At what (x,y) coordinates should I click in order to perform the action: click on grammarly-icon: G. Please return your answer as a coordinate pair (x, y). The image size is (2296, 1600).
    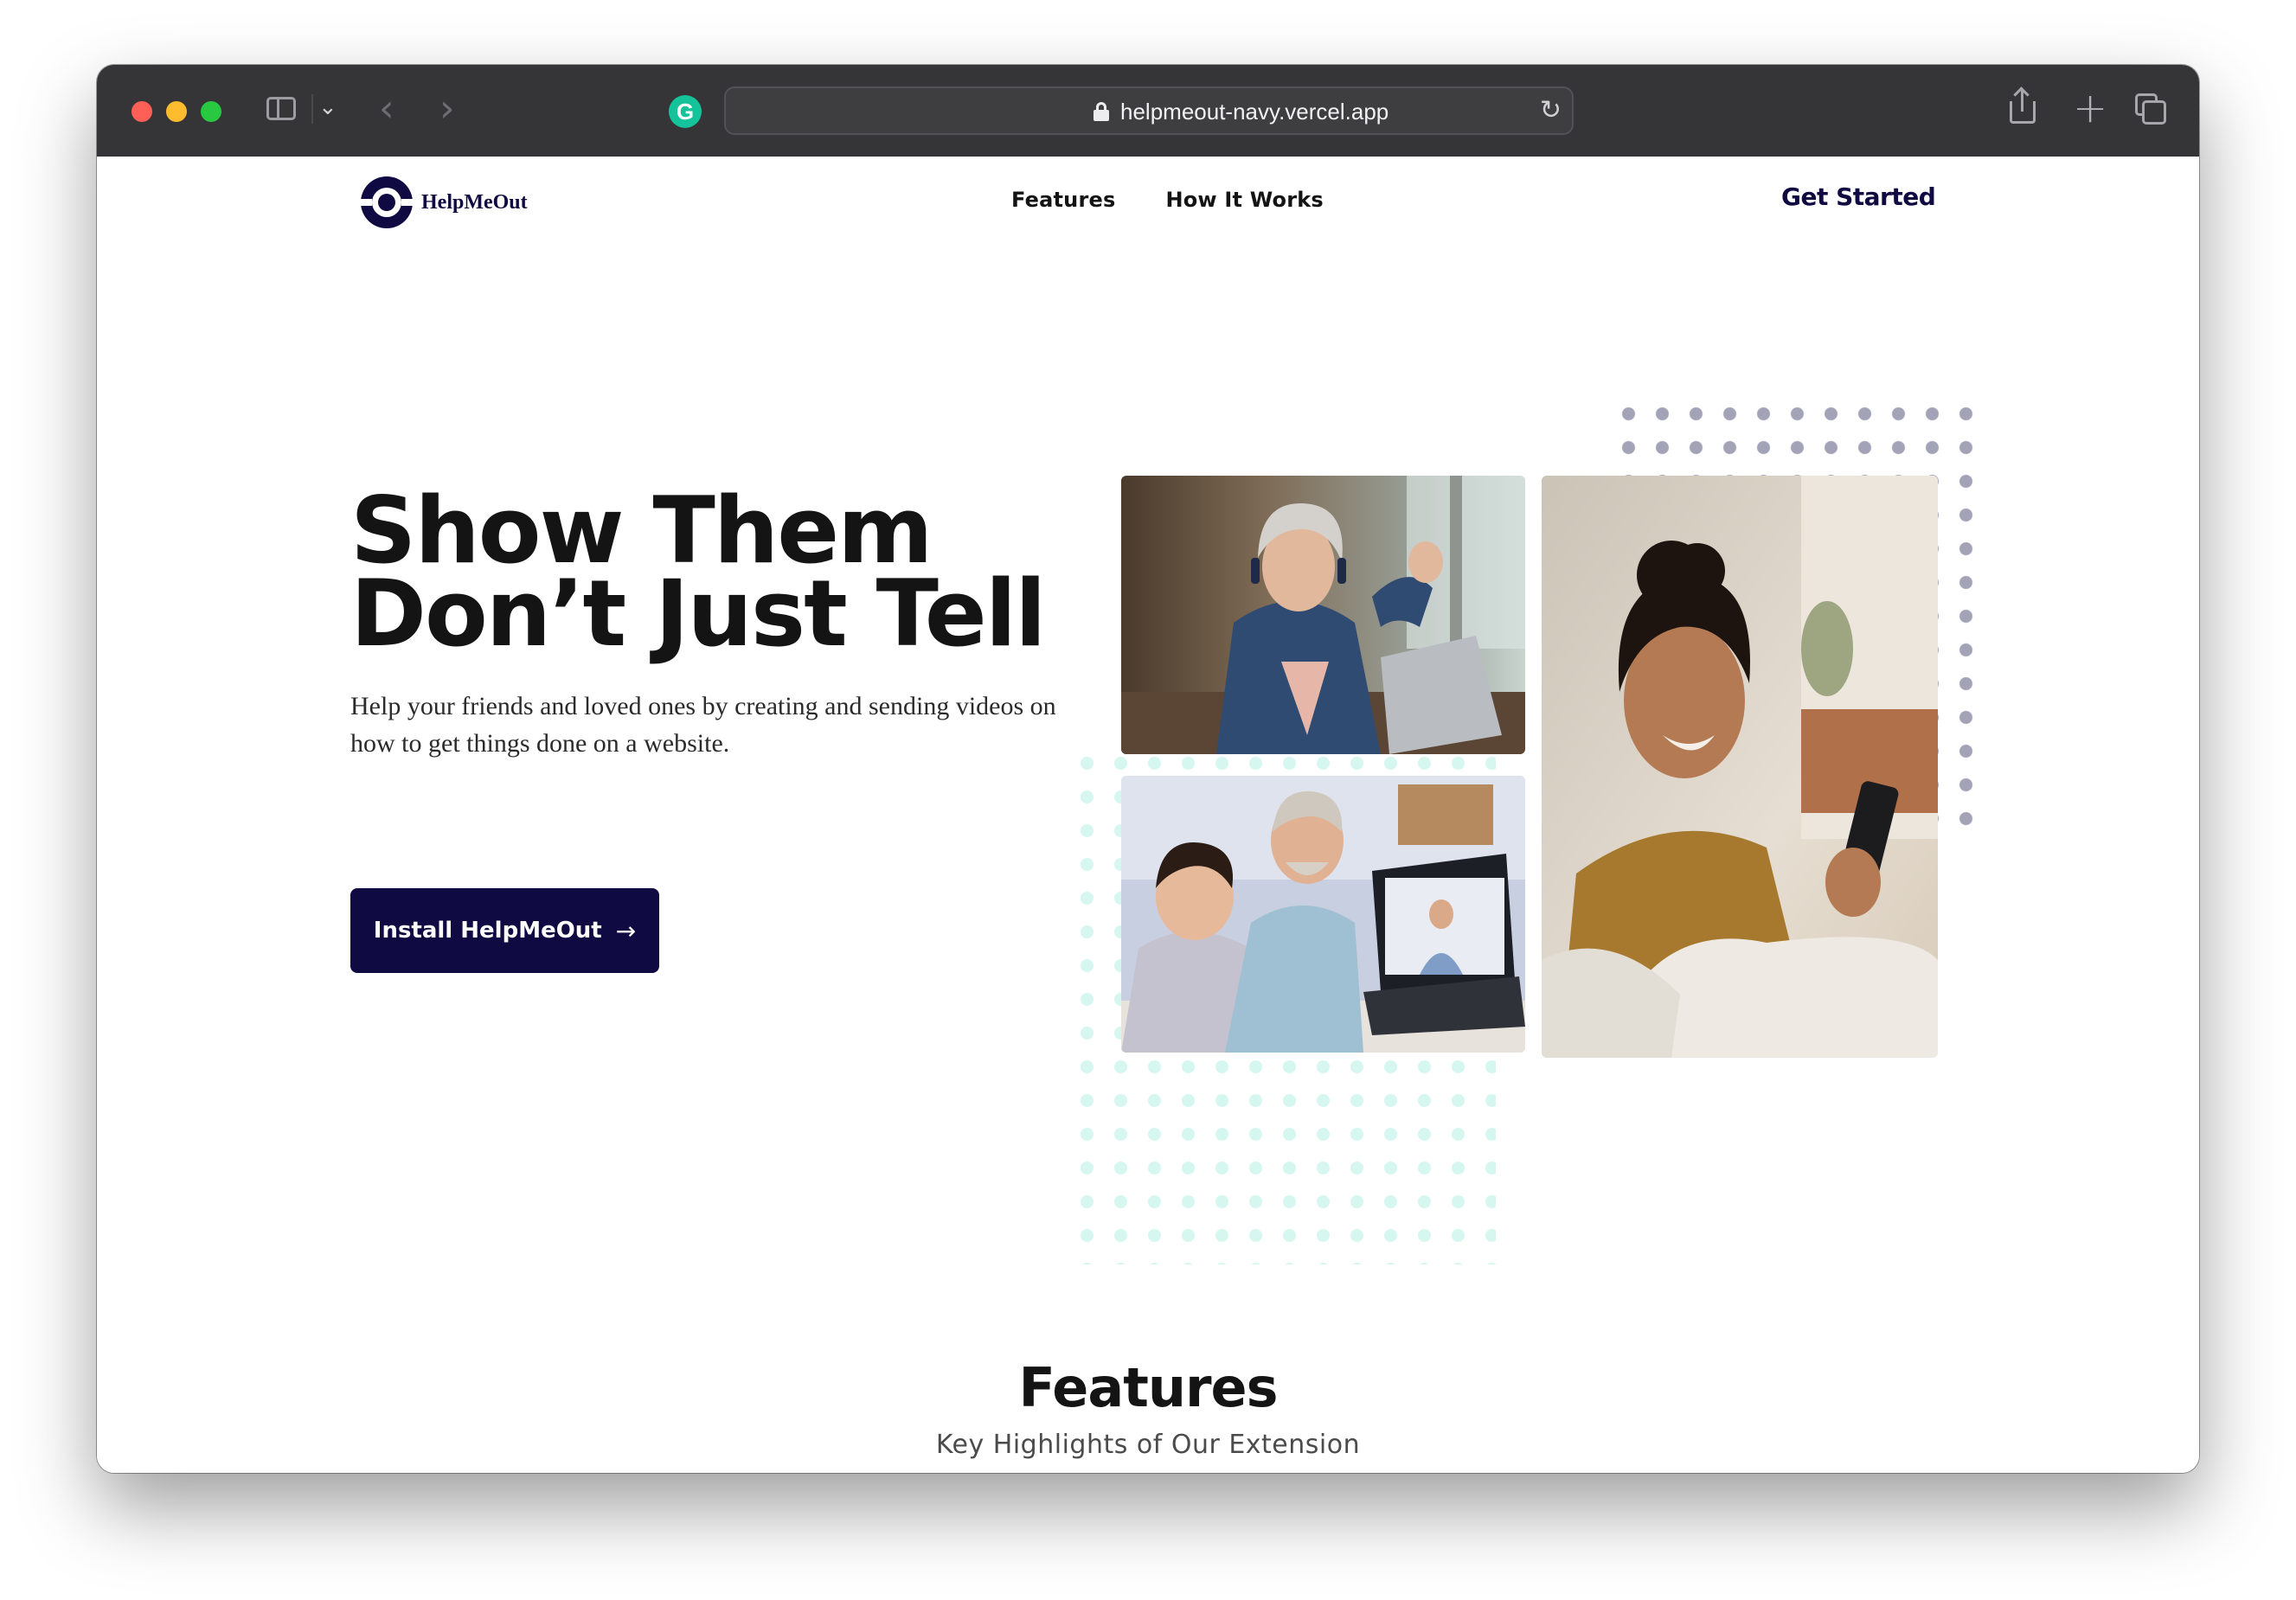
    Looking at the image, I should click on (685, 111).